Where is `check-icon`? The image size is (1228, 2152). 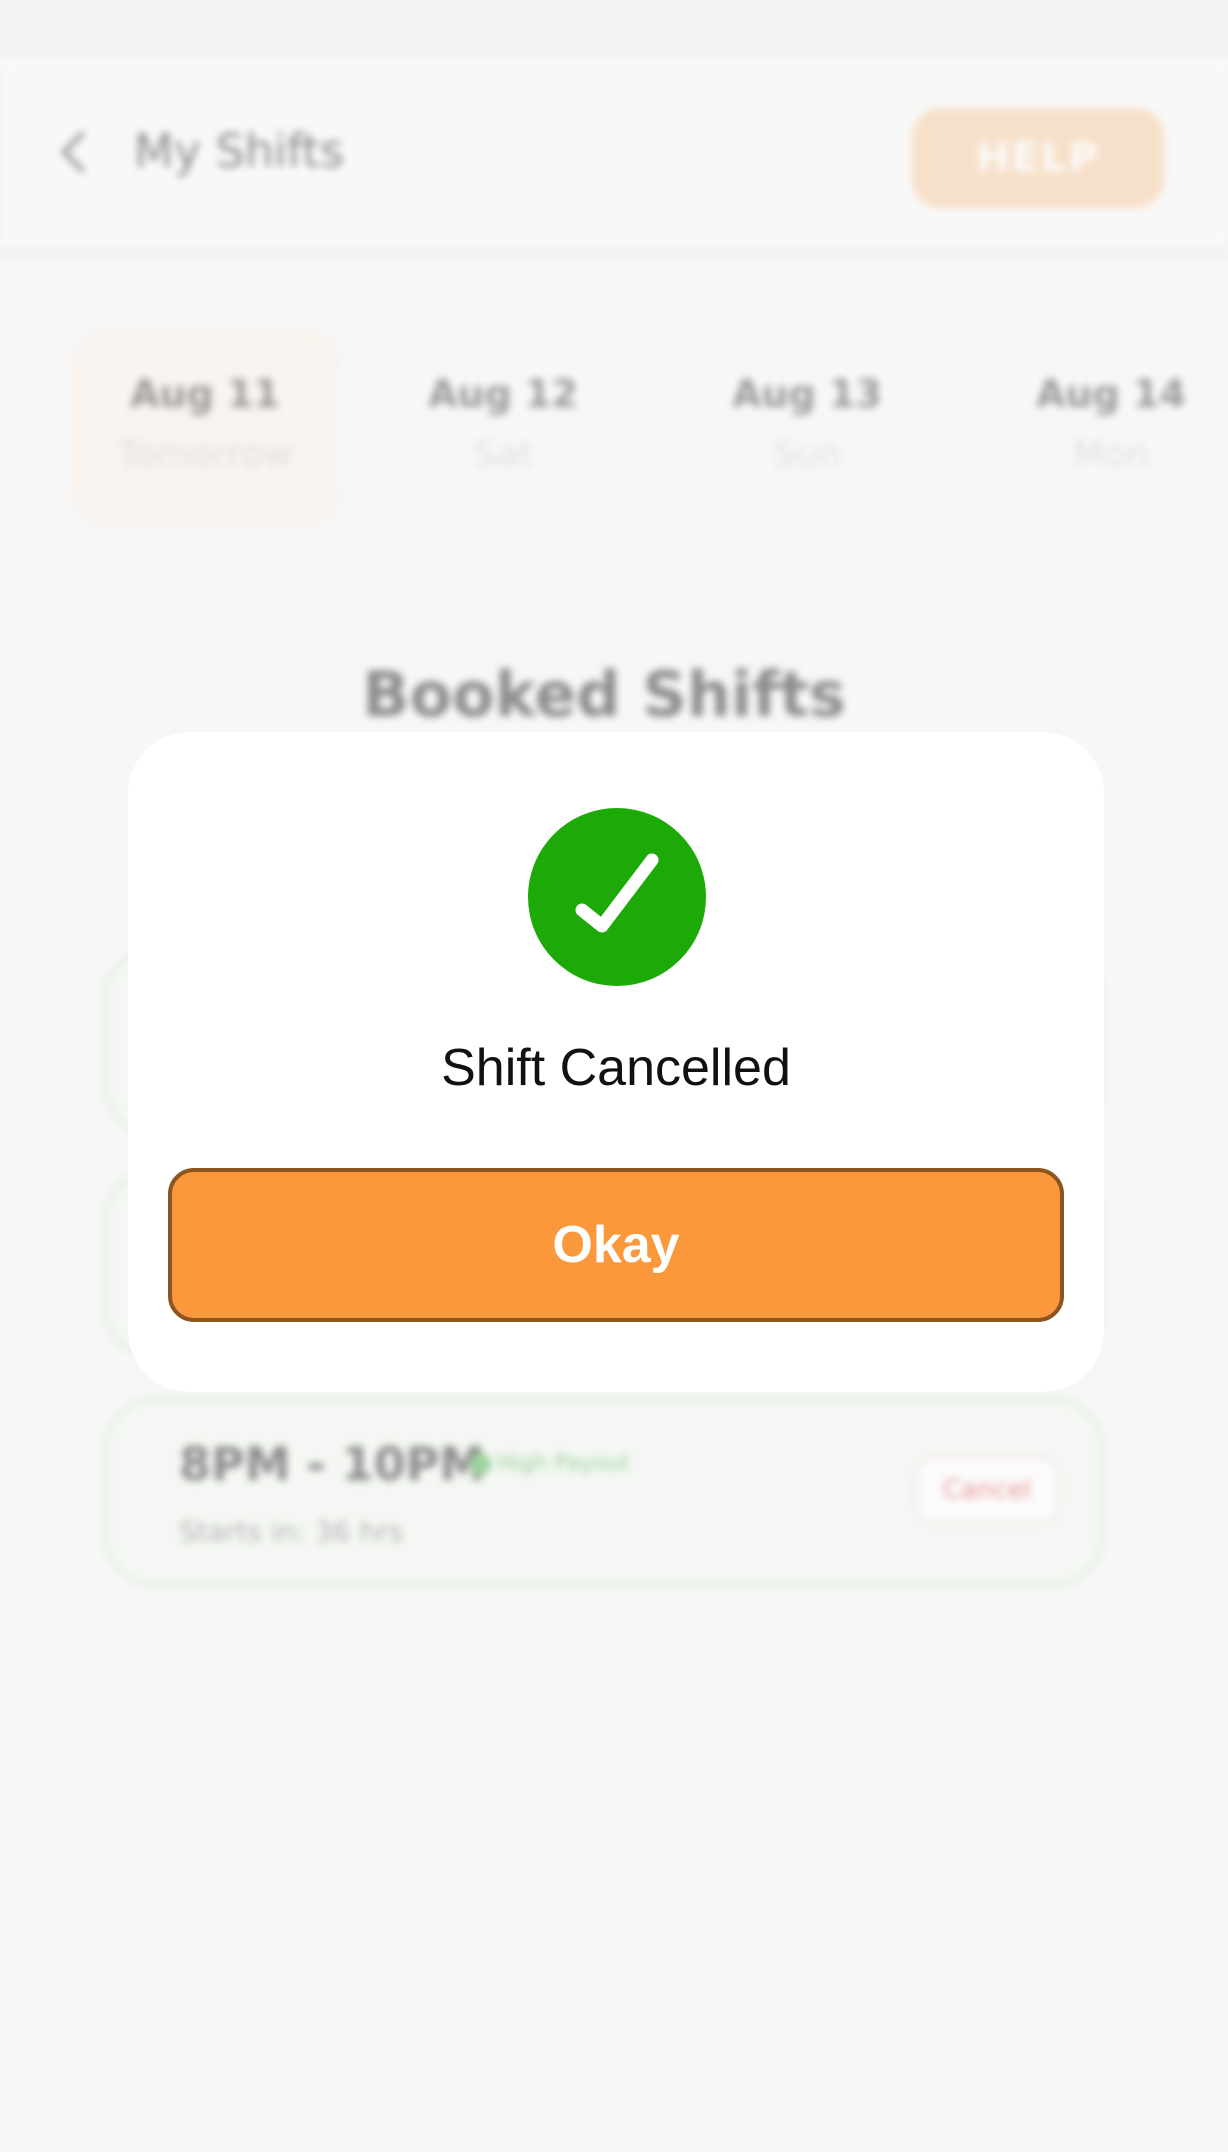 check-icon is located at coordinates (617, 897).